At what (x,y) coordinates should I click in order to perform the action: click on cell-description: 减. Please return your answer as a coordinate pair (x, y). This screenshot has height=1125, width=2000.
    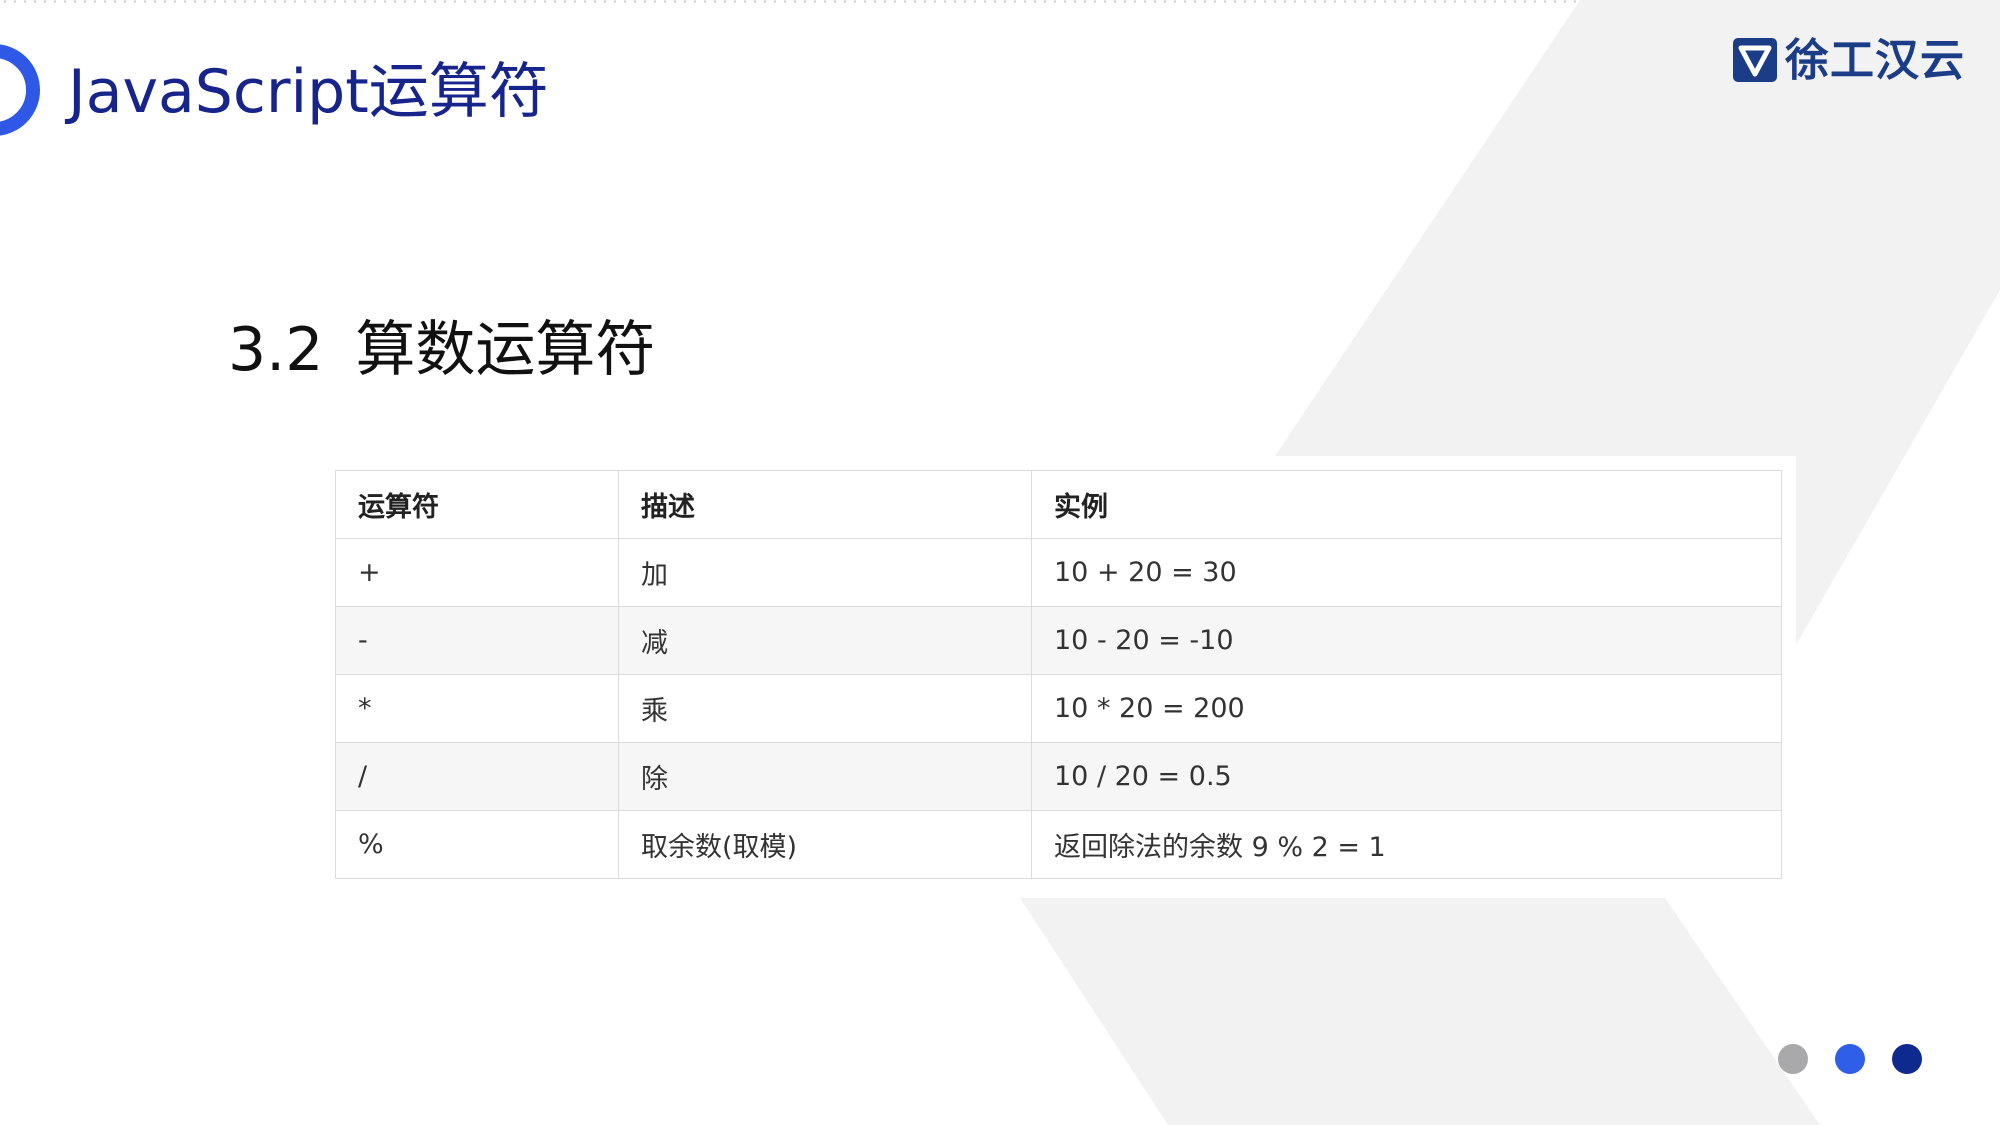
    Looking at the image, I should click on (825, 640).